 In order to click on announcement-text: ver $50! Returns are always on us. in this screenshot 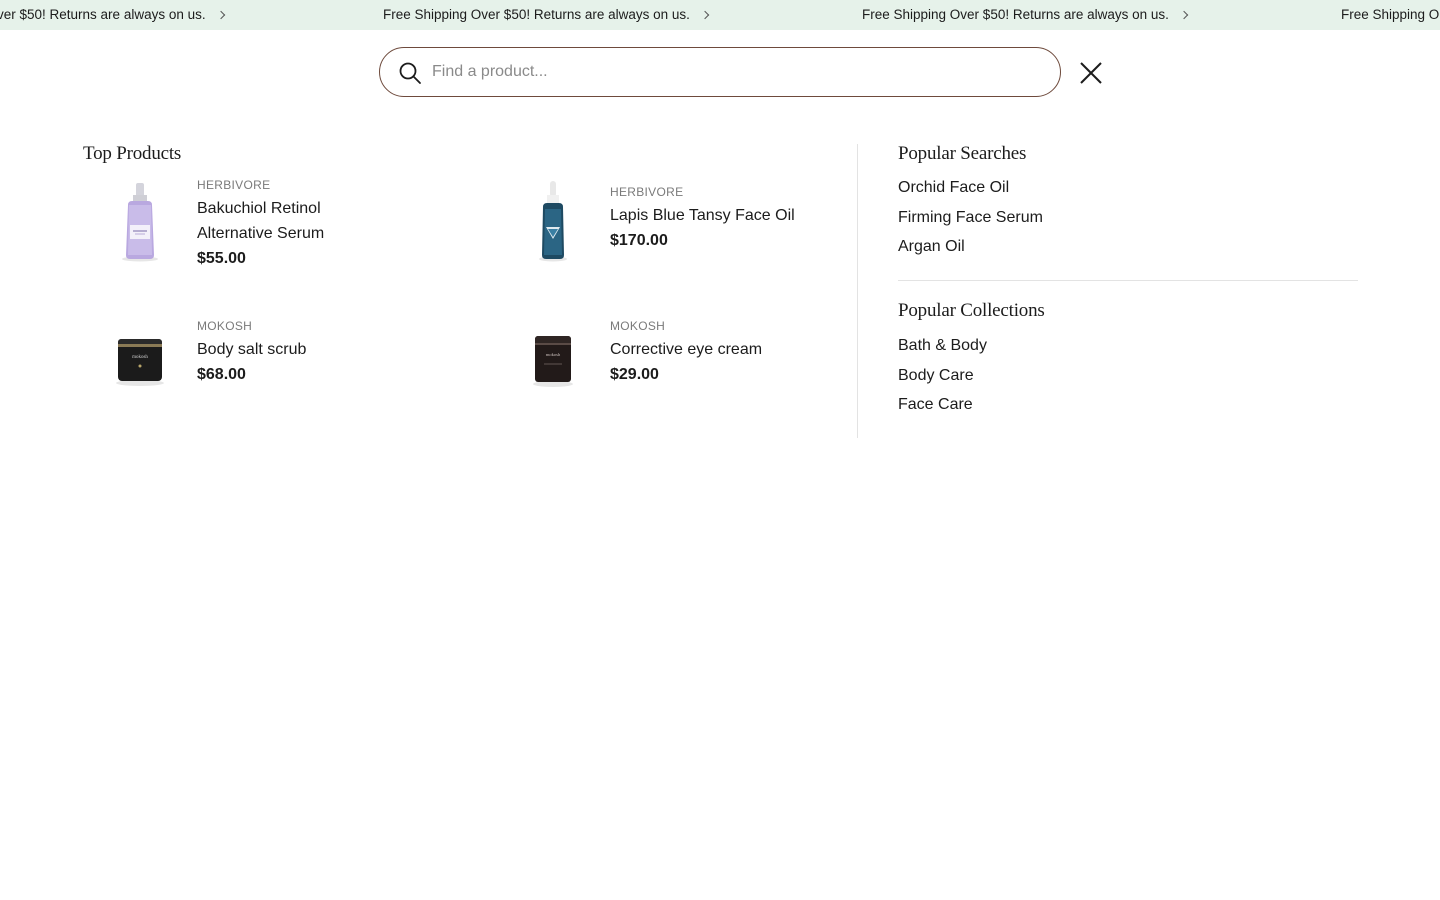, I will do `click(103, 14)`.